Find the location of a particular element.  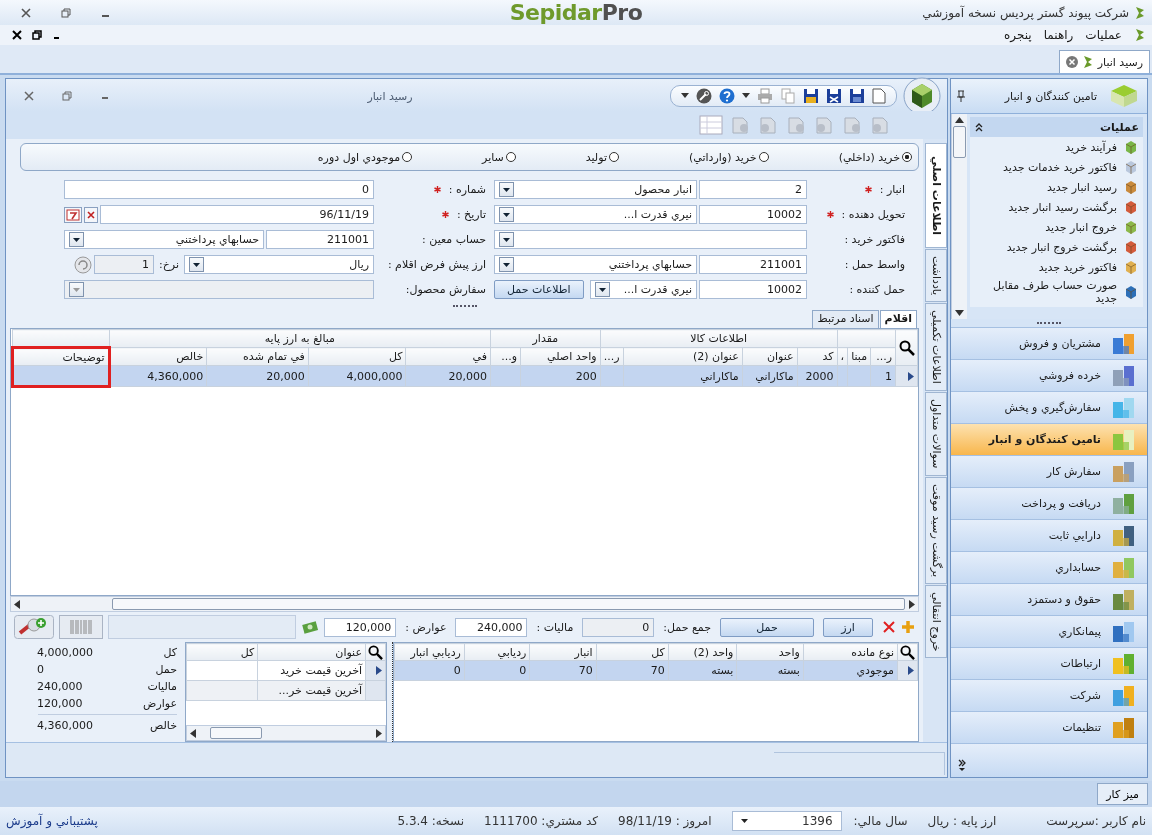

fiscal-year-dropdown: 1396 is located at coordinates (786, 821).